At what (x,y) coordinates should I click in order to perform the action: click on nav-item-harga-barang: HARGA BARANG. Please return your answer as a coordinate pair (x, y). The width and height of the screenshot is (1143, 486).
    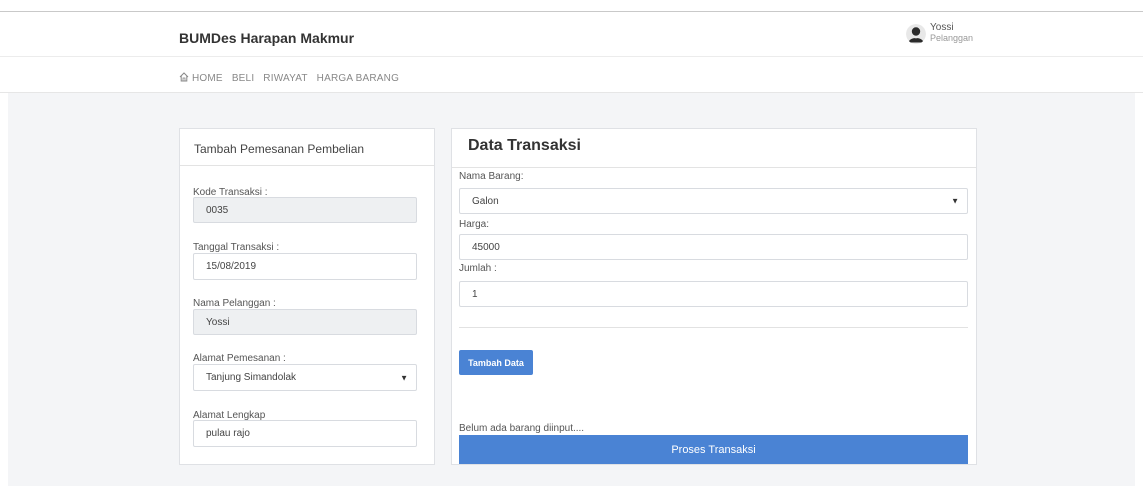
    Looking at the image, I should click on (358, 78).